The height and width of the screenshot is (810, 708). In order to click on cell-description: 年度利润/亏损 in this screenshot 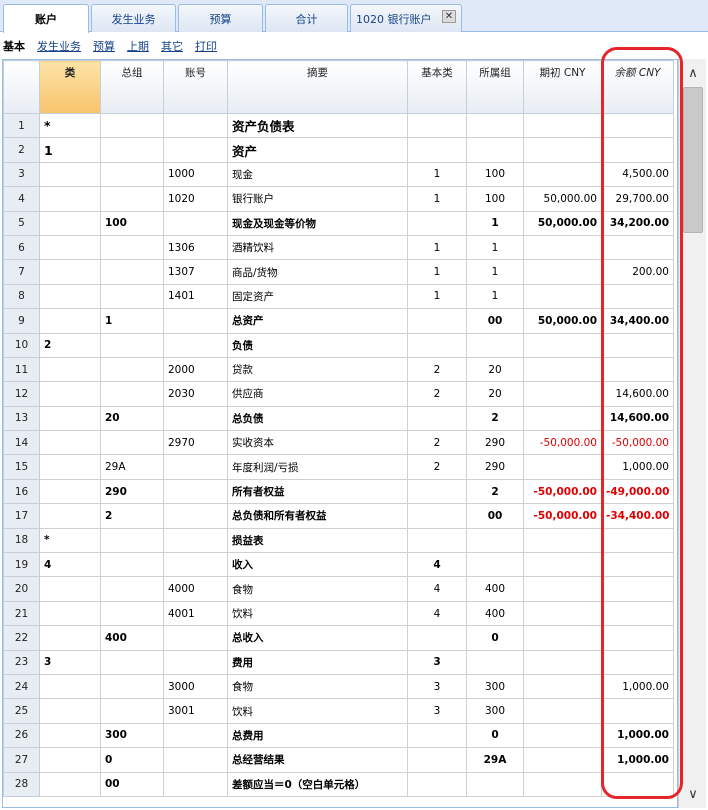, I will do `click(317, 467)`.